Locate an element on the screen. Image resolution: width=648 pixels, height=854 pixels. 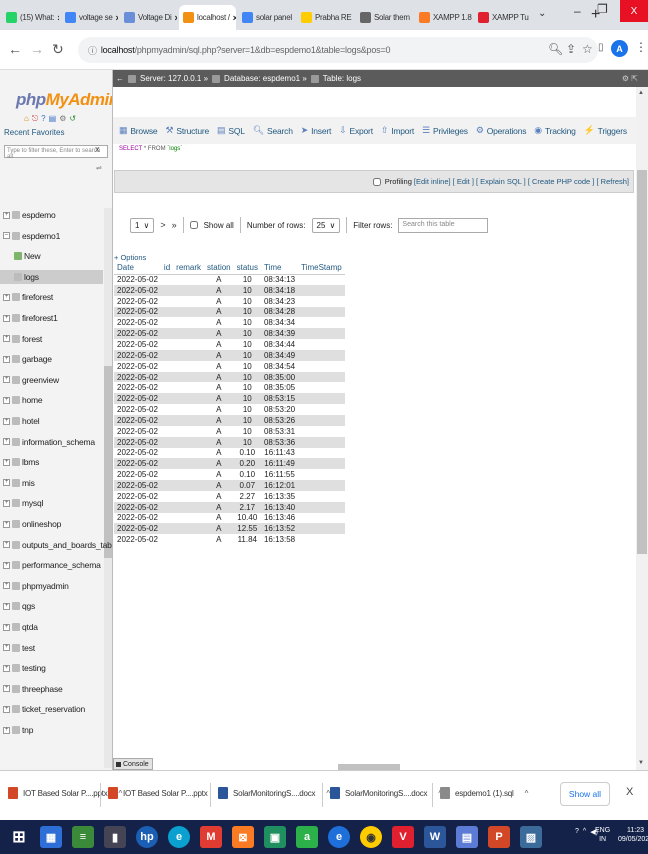
site-info-icon: ⓘ is located at coordinates (92, 50).